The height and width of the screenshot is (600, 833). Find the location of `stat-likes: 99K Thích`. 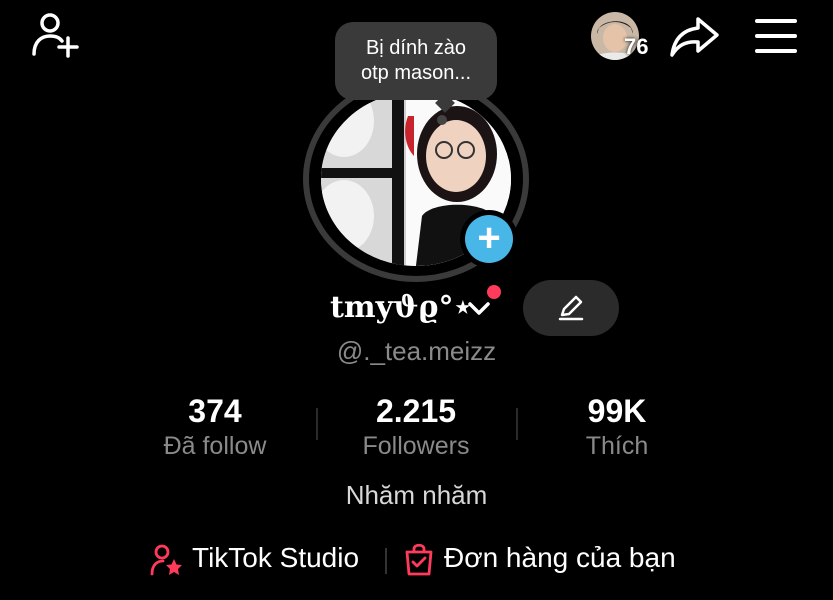

stat-likes: 99K Thích is located at coordinates (617, 427).